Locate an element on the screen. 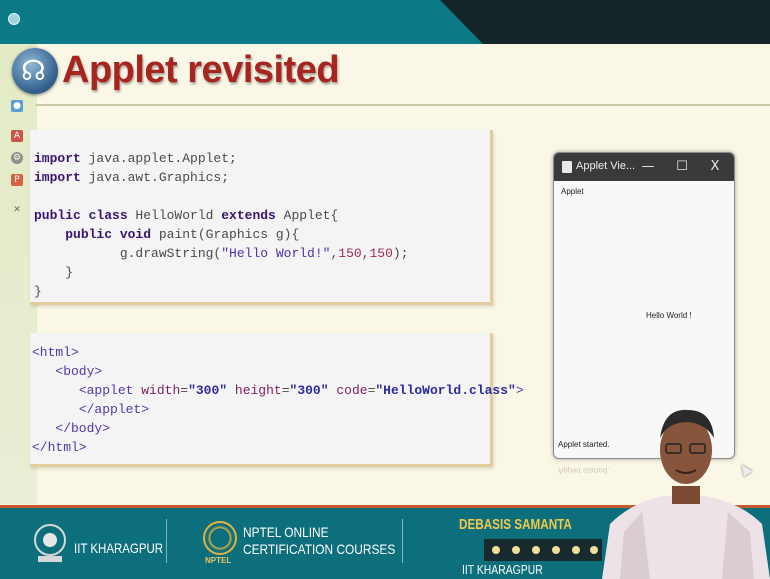 This screenshot has width=770, height=579. code-token: java.awt.Graphics; is located at coordinates (155, 177).